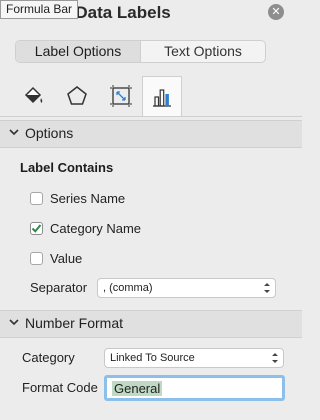 The image size is (320, 420). I want to click on separator-value: , (comma), so click(128, 288).